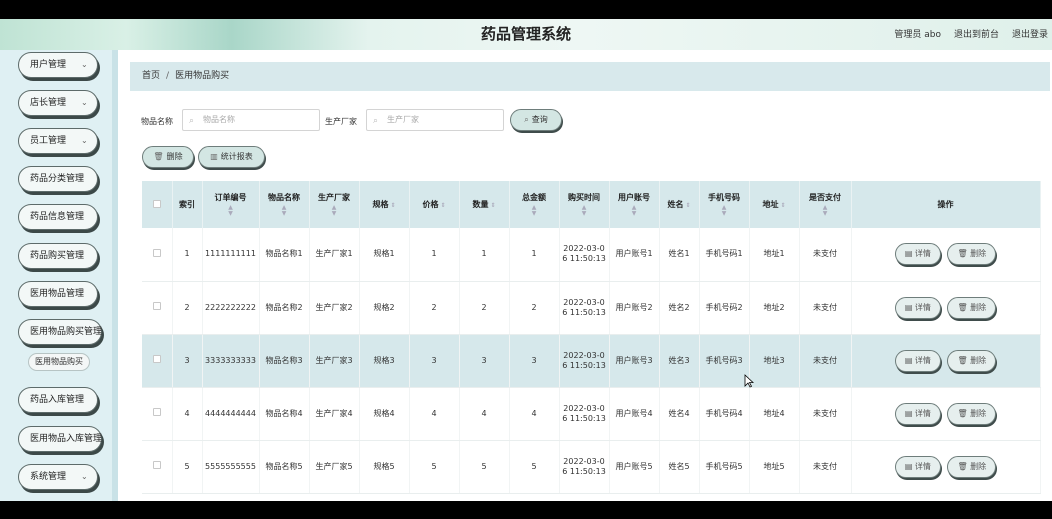  I want to click on cell-manufacturer: 生产厂家1, so click(334, 255).